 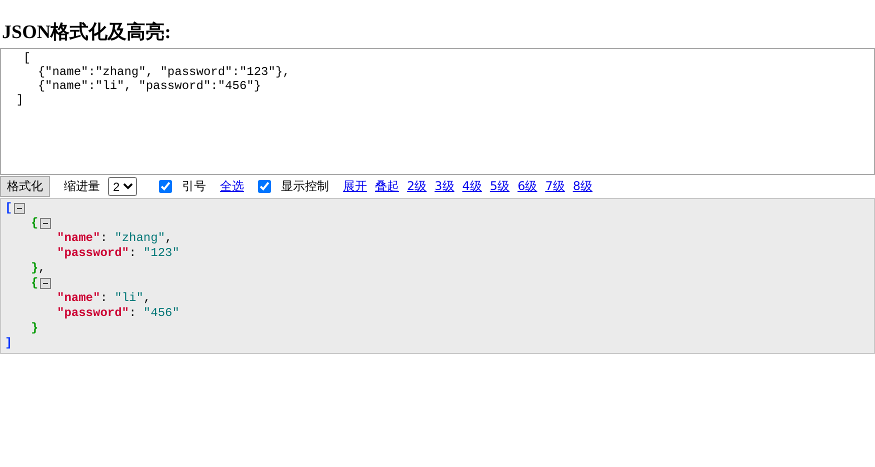 What do you see at coordinates (528, 186) in the screenshot?
I see `level-link: 6级` at bounding box center [528, 186].